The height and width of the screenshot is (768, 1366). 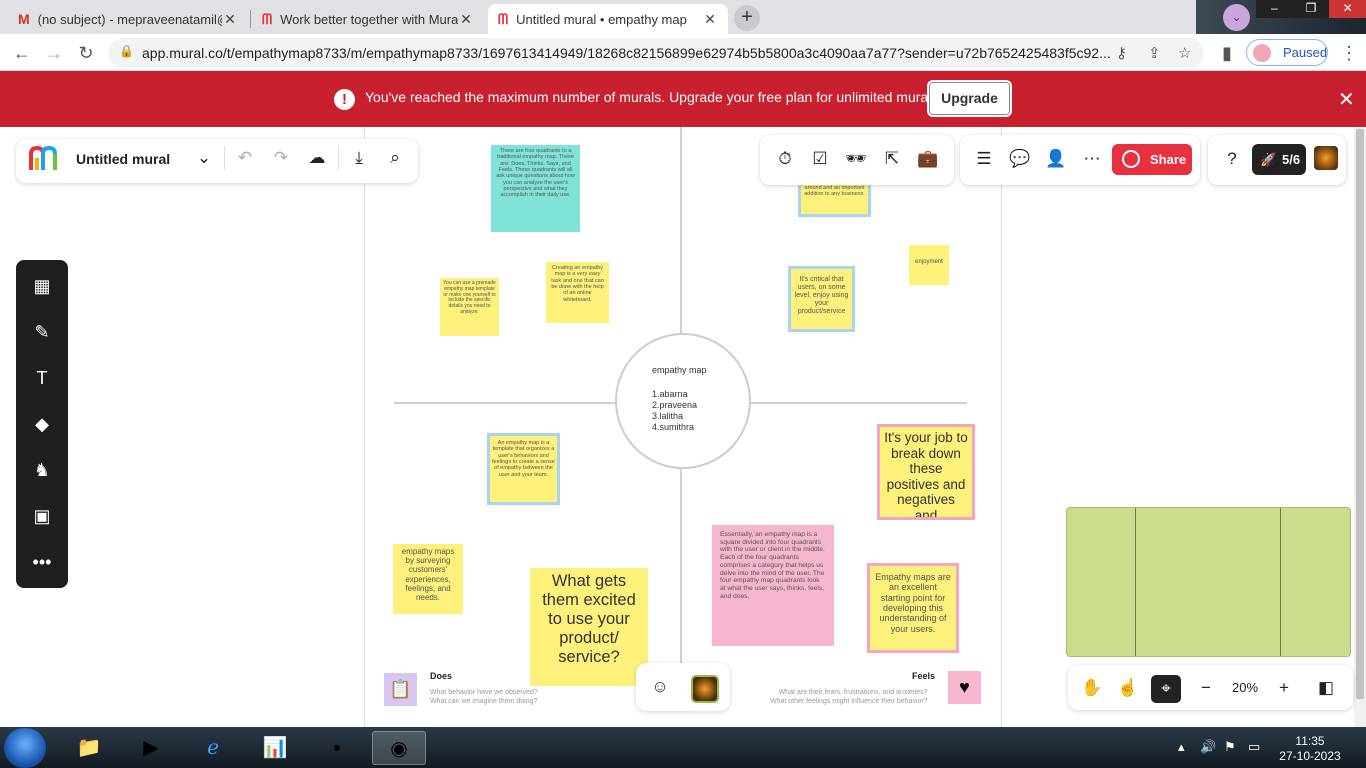 I want to click on vertical-scrollbar, so click(x=1360, y=427).